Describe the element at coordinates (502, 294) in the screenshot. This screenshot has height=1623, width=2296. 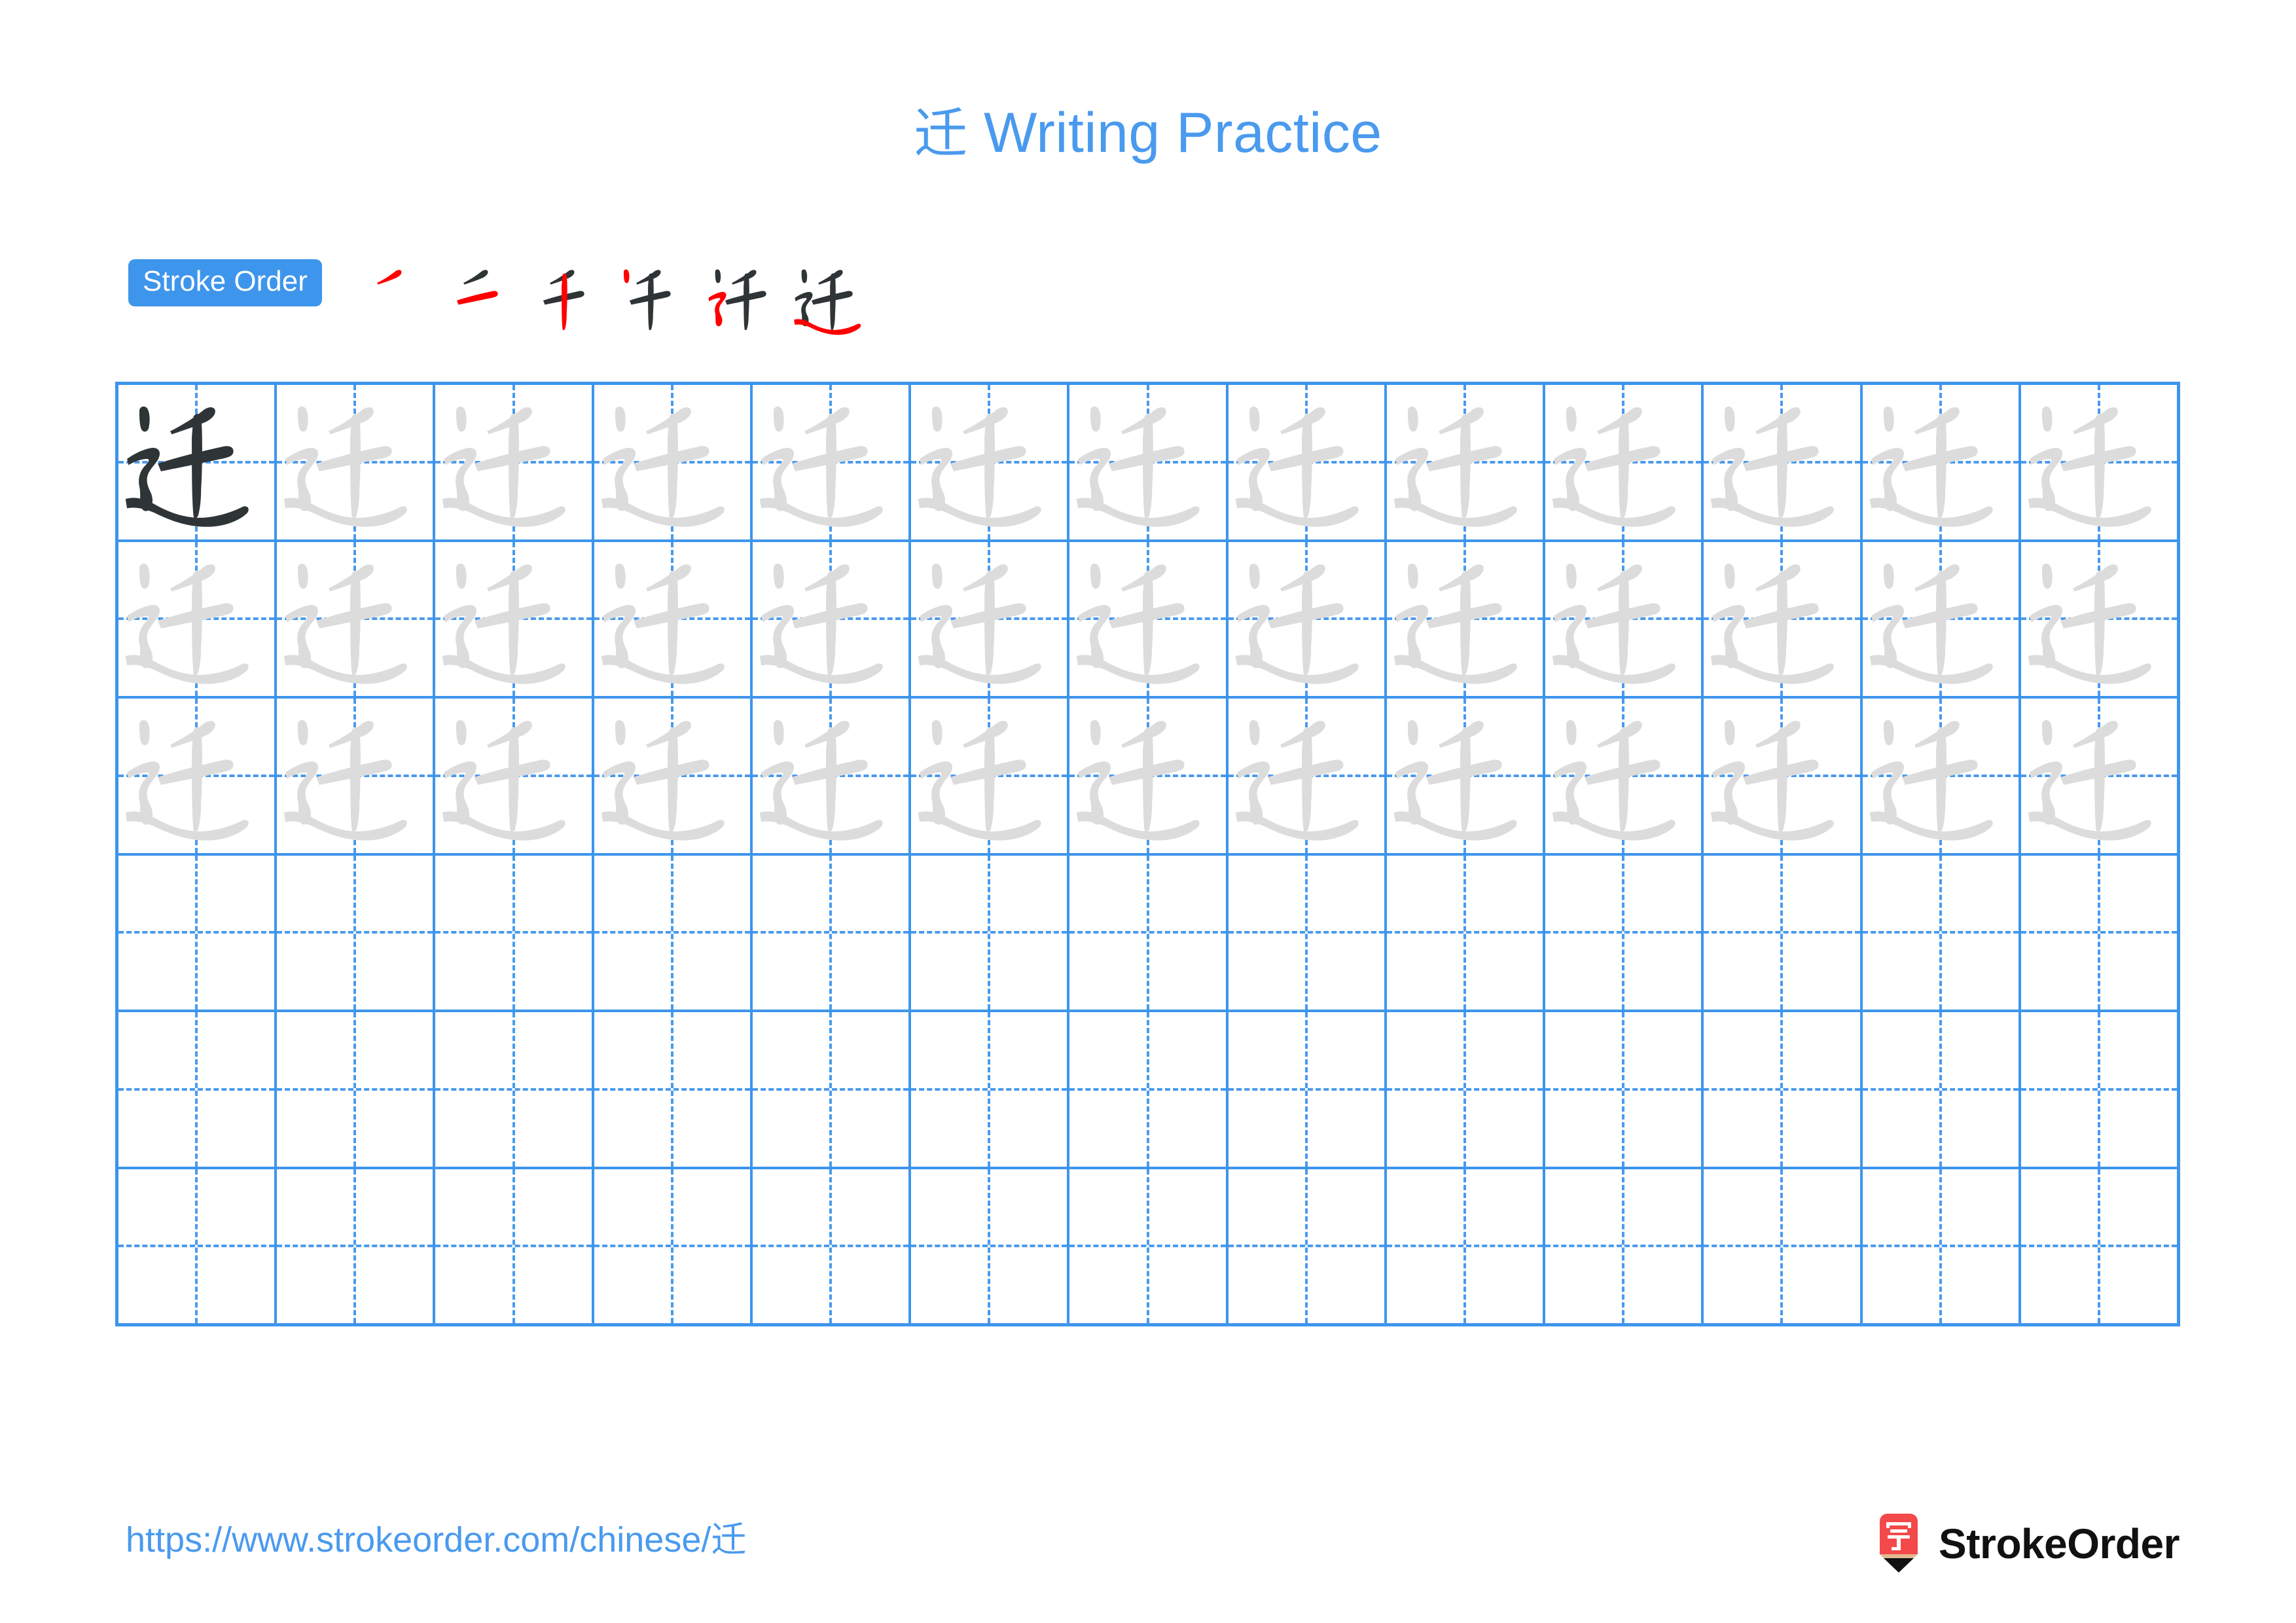
I see `stroke-order-section: Stroke Order` at that location.